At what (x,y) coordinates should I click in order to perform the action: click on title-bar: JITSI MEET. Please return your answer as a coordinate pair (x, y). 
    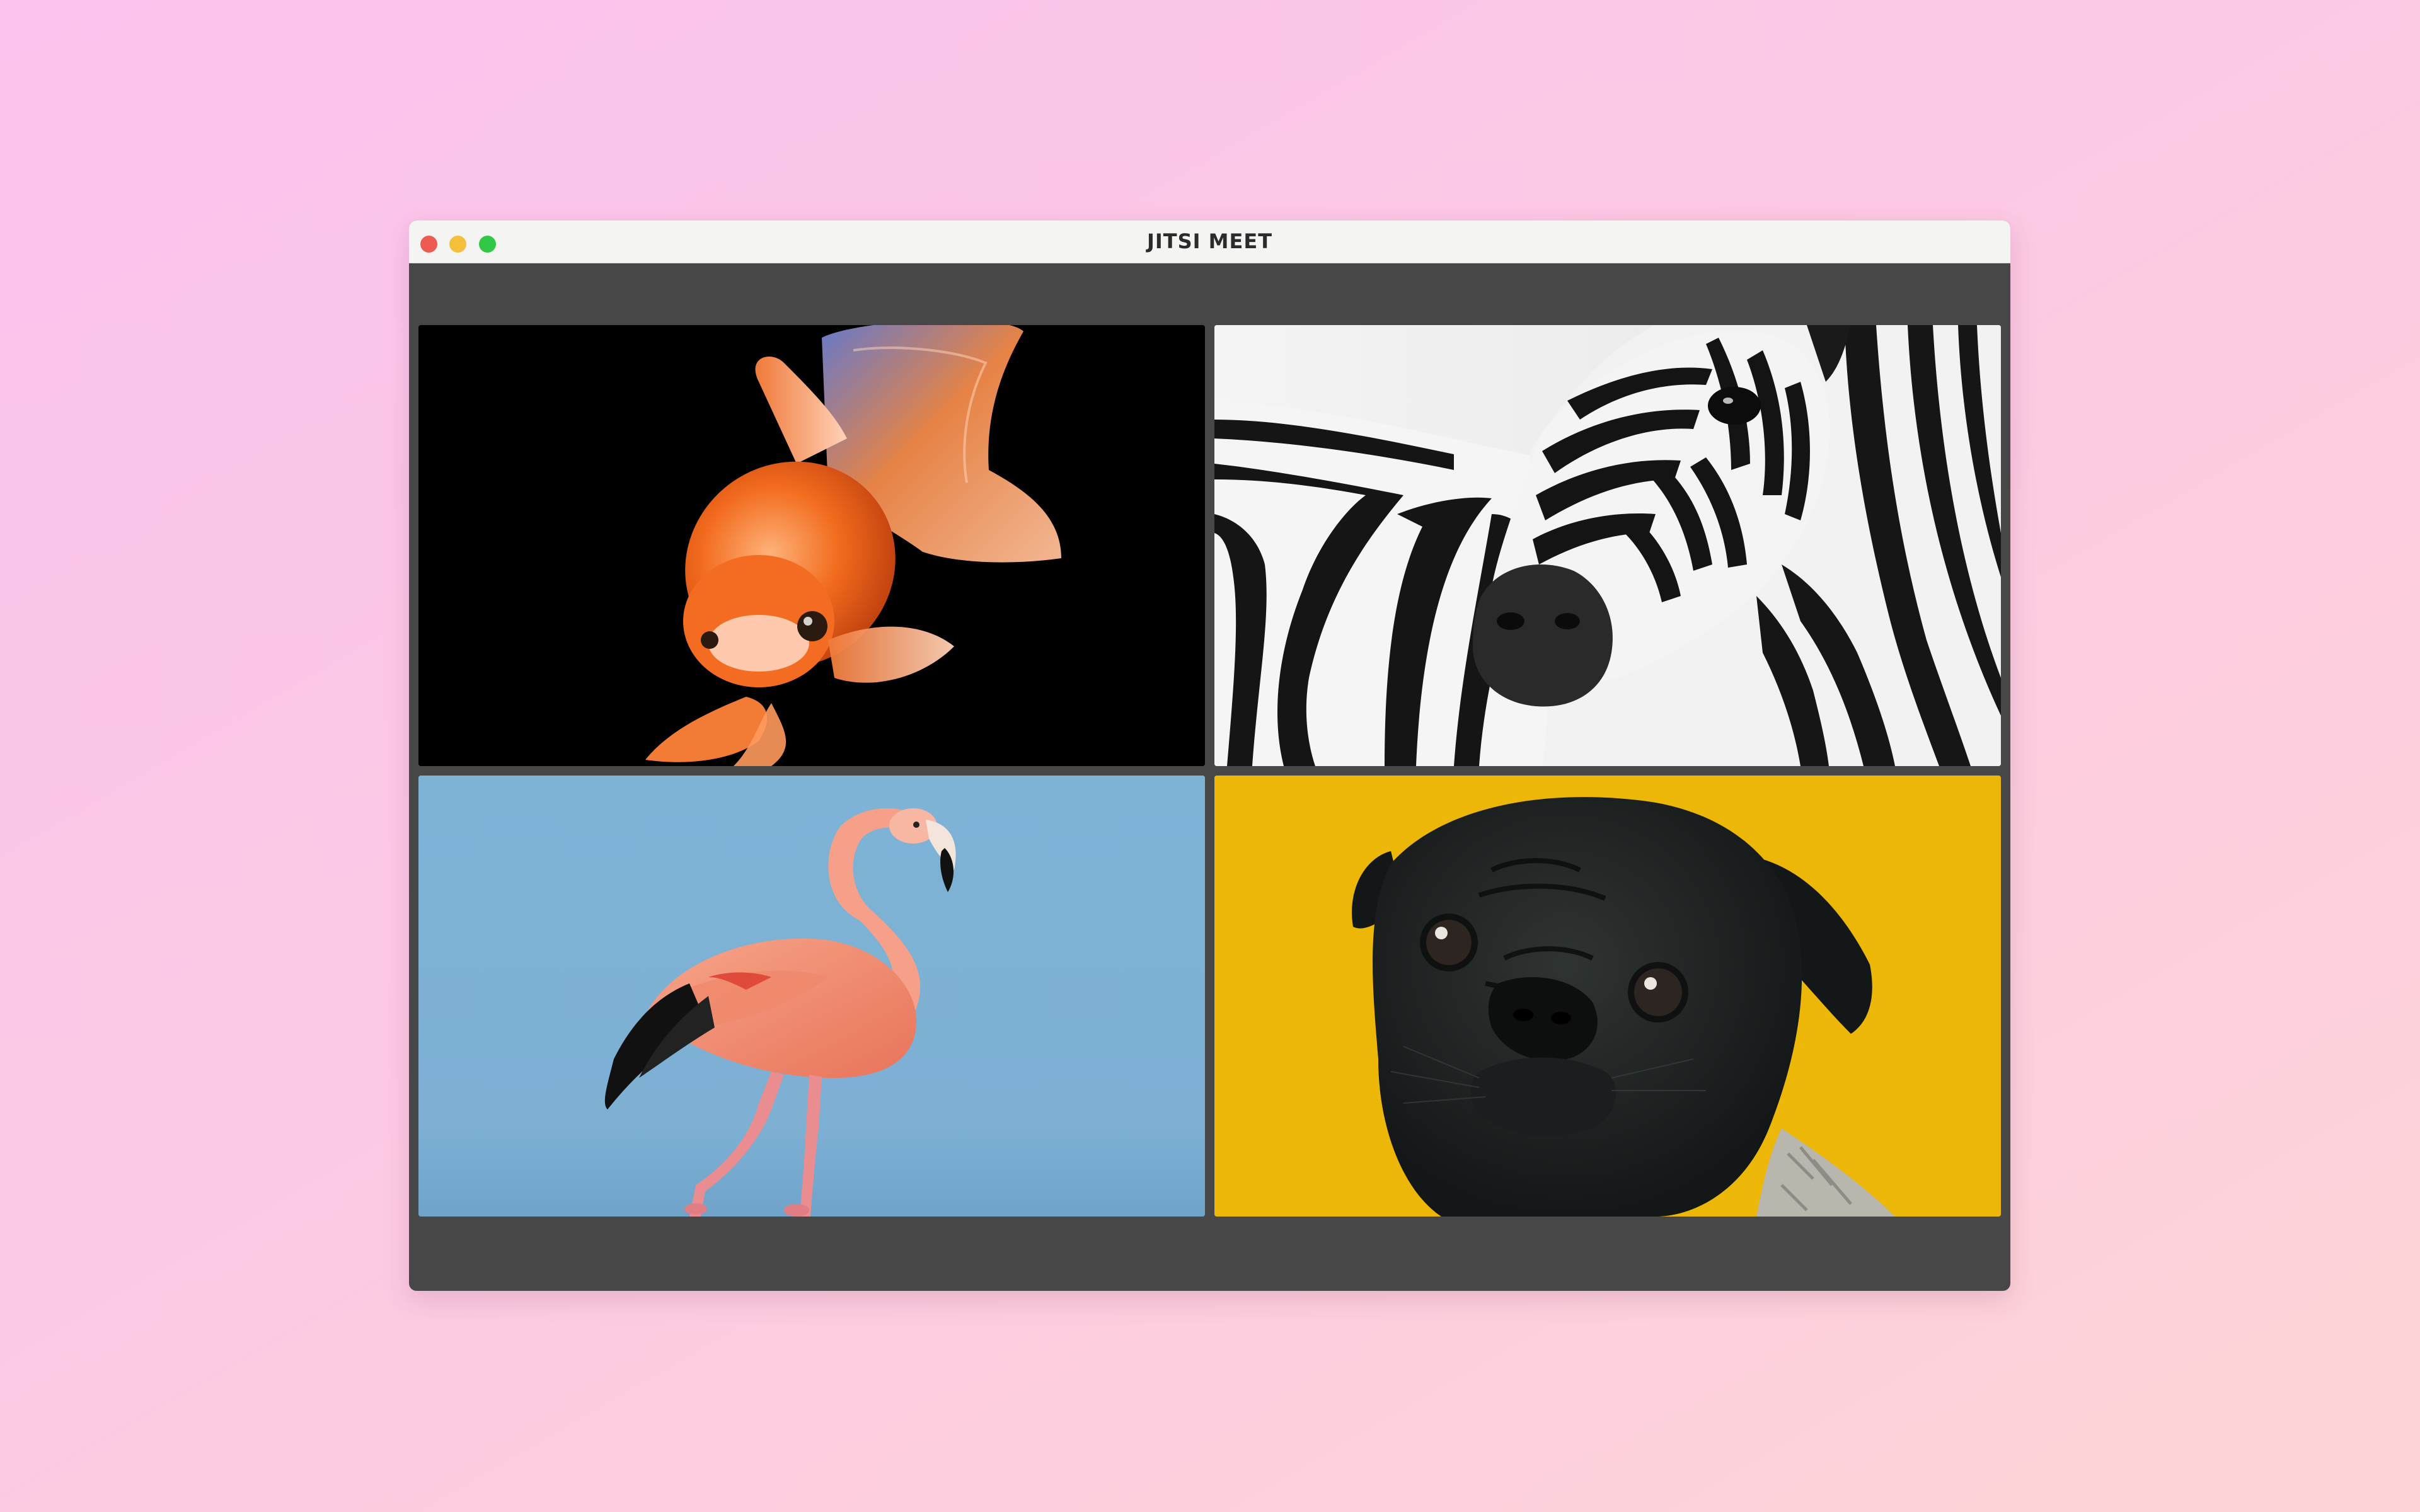
    Looking at the image, I should click on (1210, 241).